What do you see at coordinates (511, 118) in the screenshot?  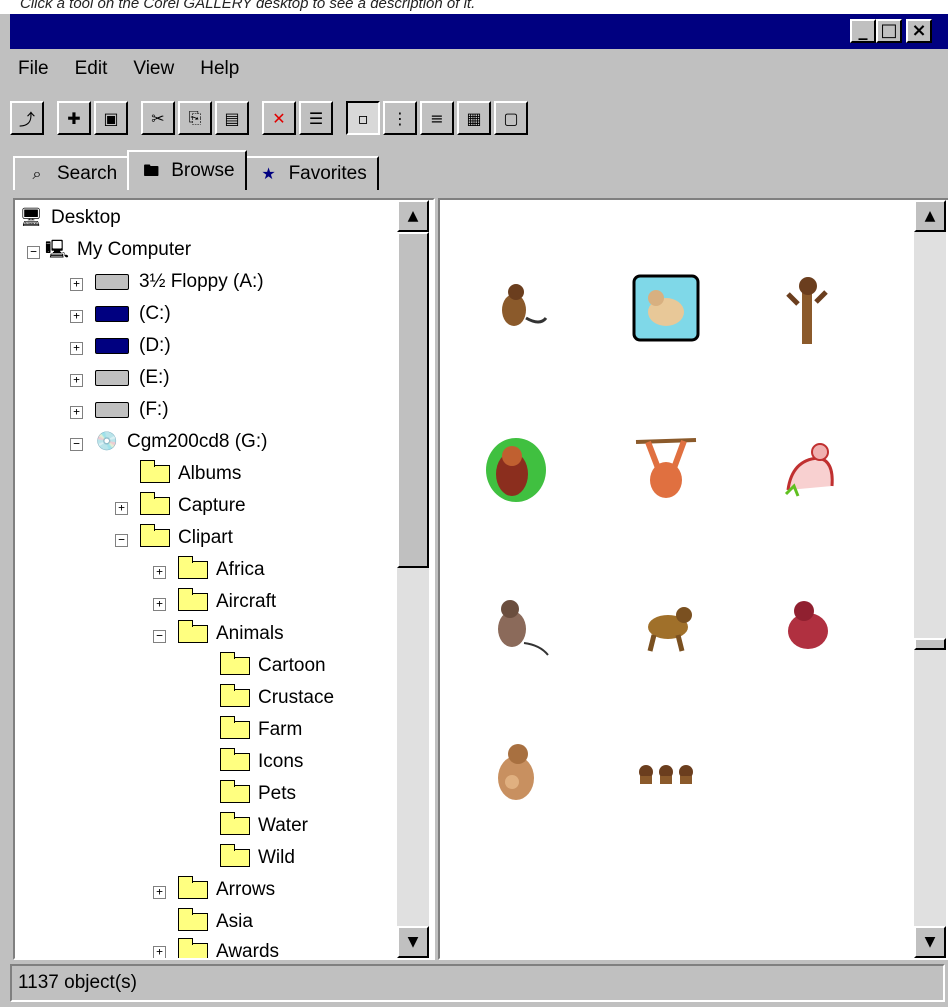 I see `preview-view-icon: ▢` at bounding box center [511, 118].